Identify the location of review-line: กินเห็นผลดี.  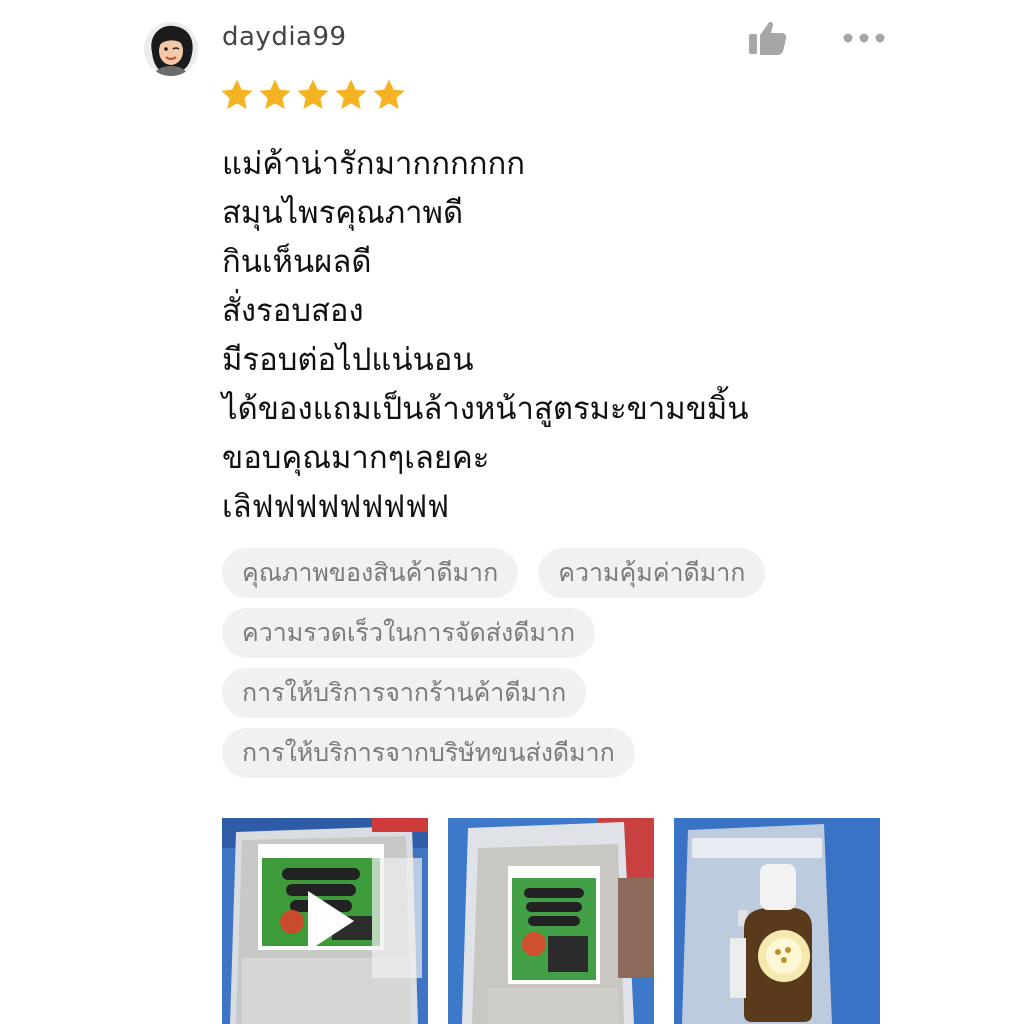
(297, 262).